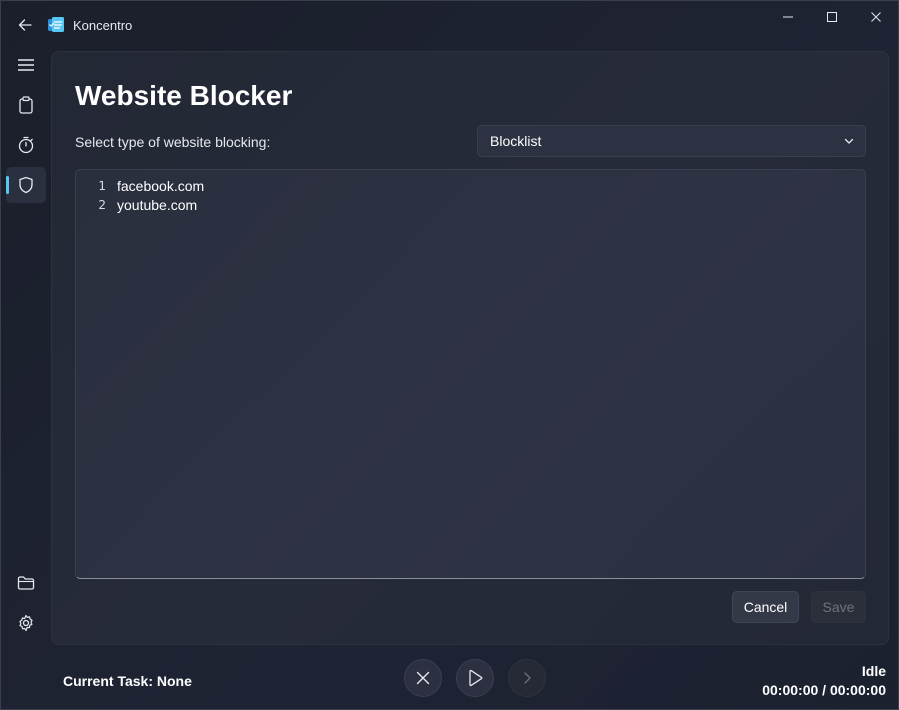 This screenshot has width=899, height=710. I want to click on nav-item-settings, so click(26, 623).